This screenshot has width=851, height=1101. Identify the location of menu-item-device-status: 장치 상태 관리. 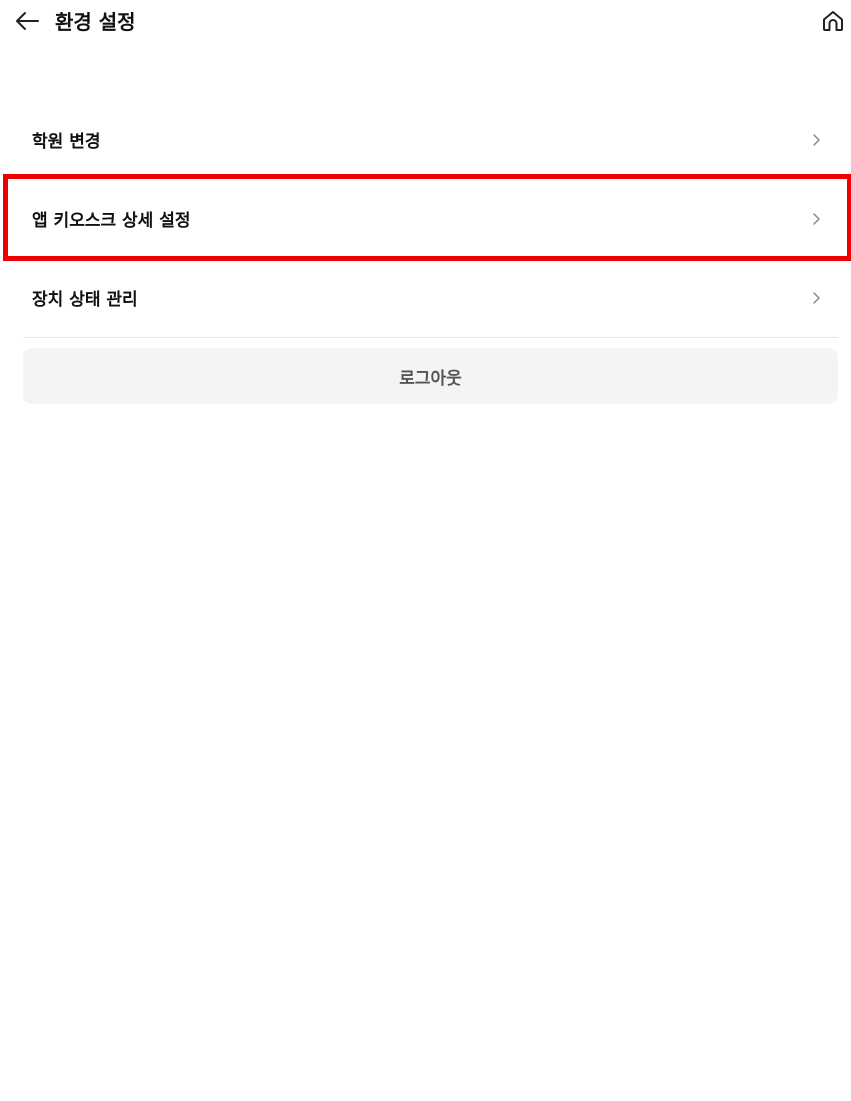
(430, 298).